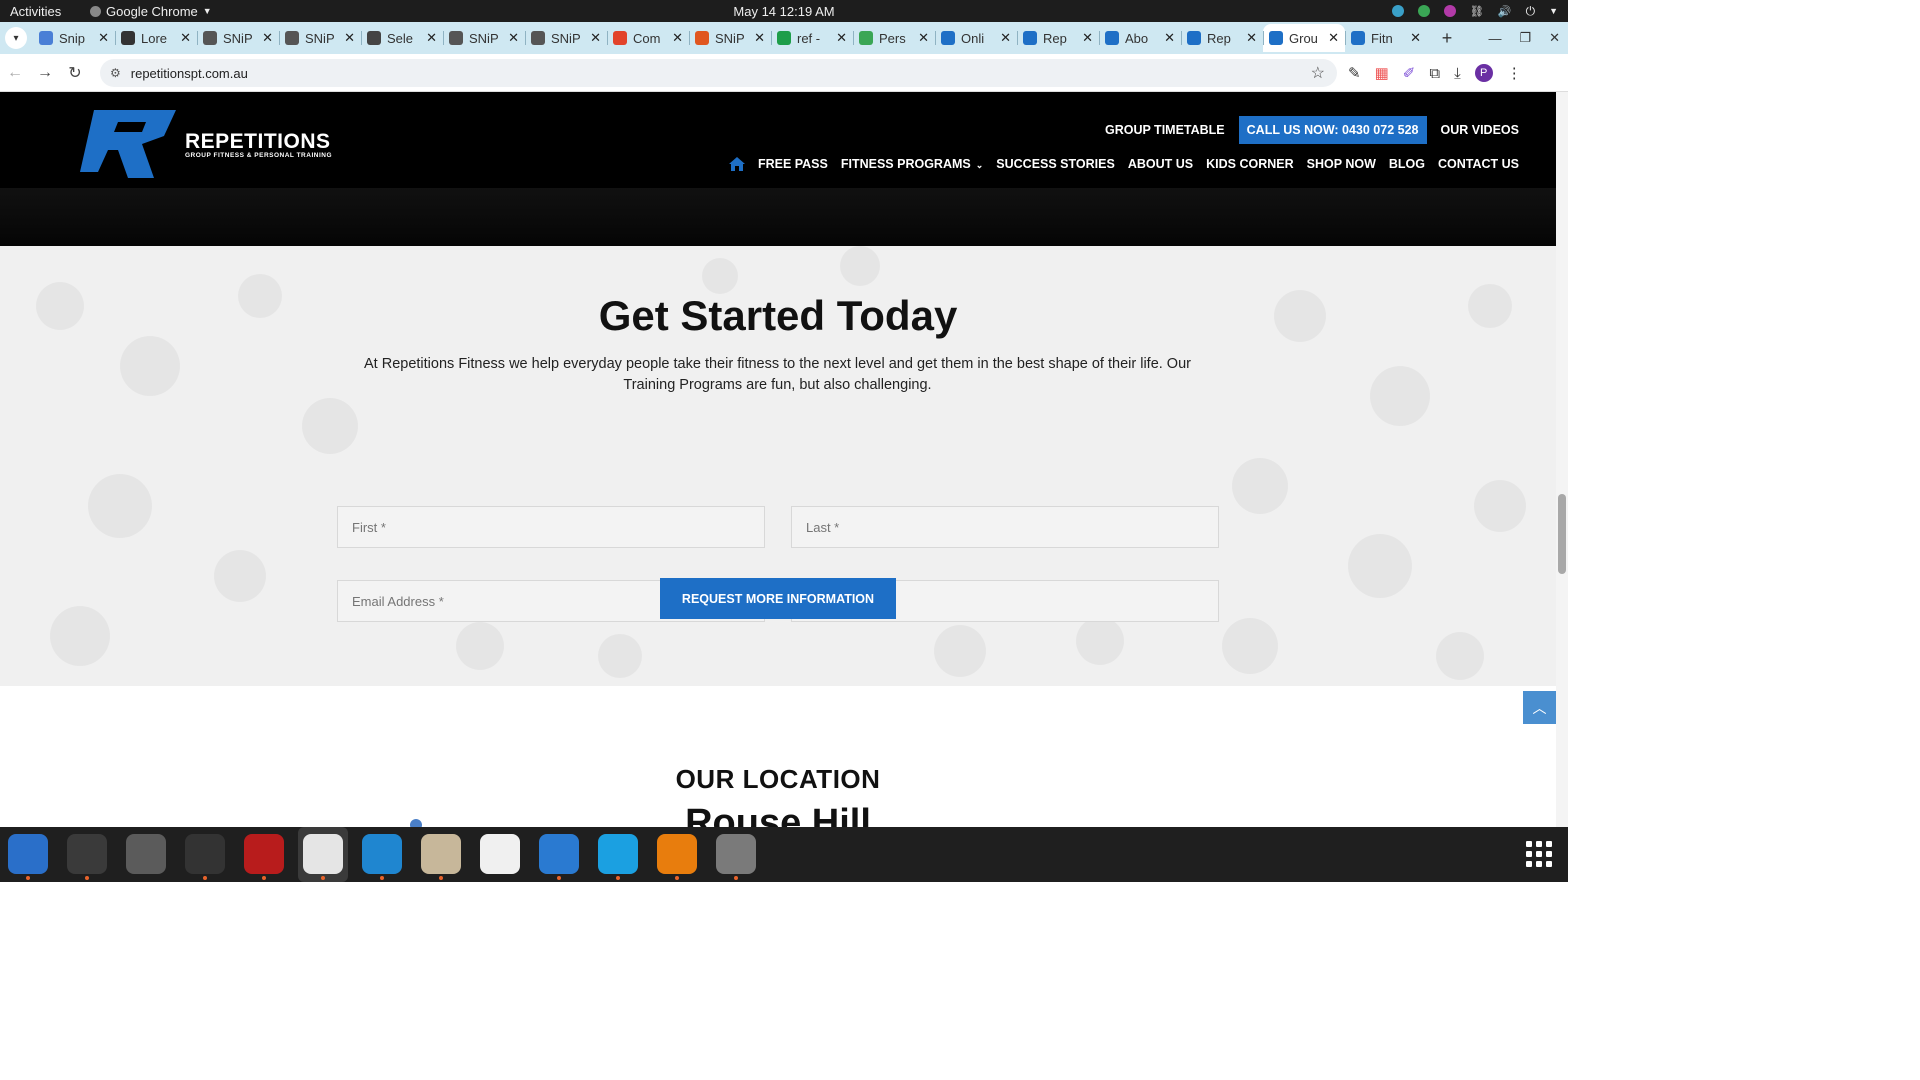  What do you see at coordinates (809, 38) in the screenshot?
I see `tab-title: ref -` at bounding box center [809, 38].